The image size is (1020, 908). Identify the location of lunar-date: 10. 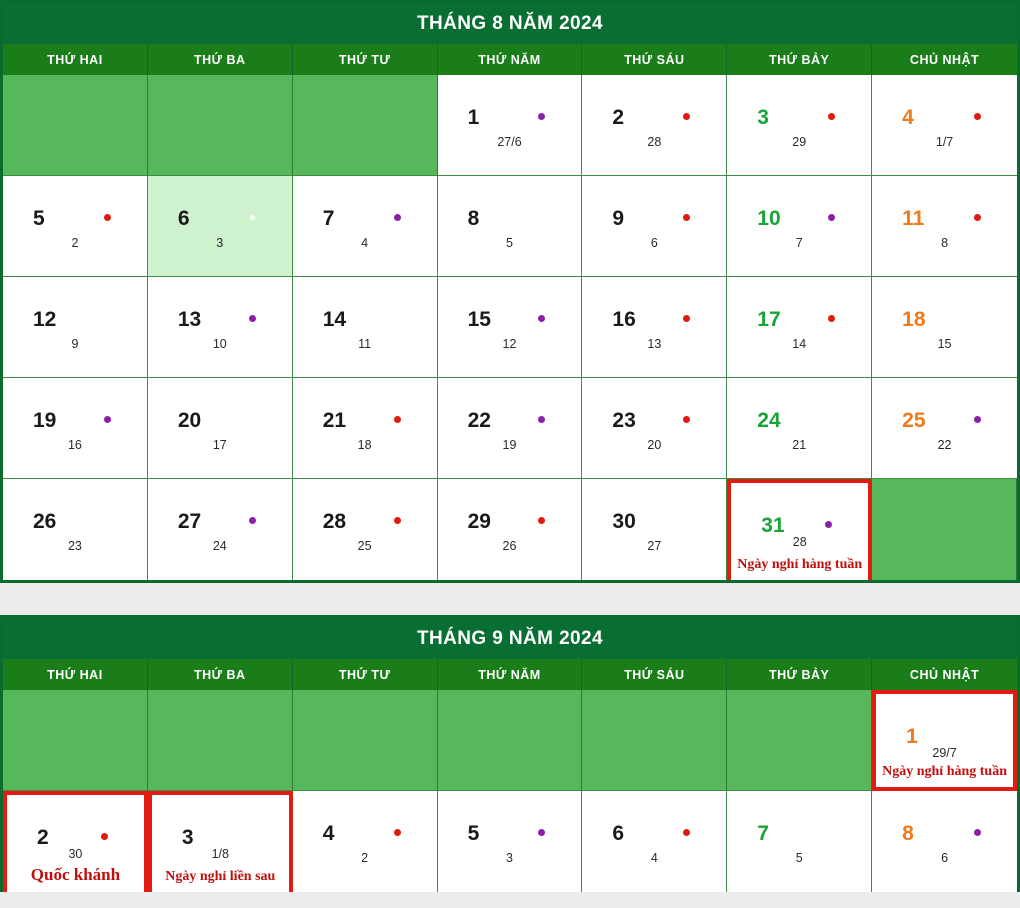
(219, 344).